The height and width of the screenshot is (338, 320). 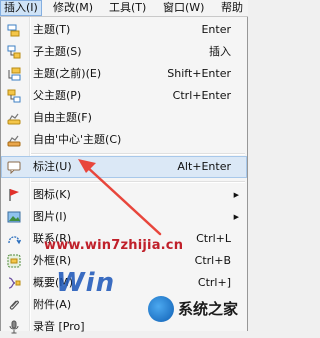 I want to click on watermark-logo-icon, so click(x=161, y=309).